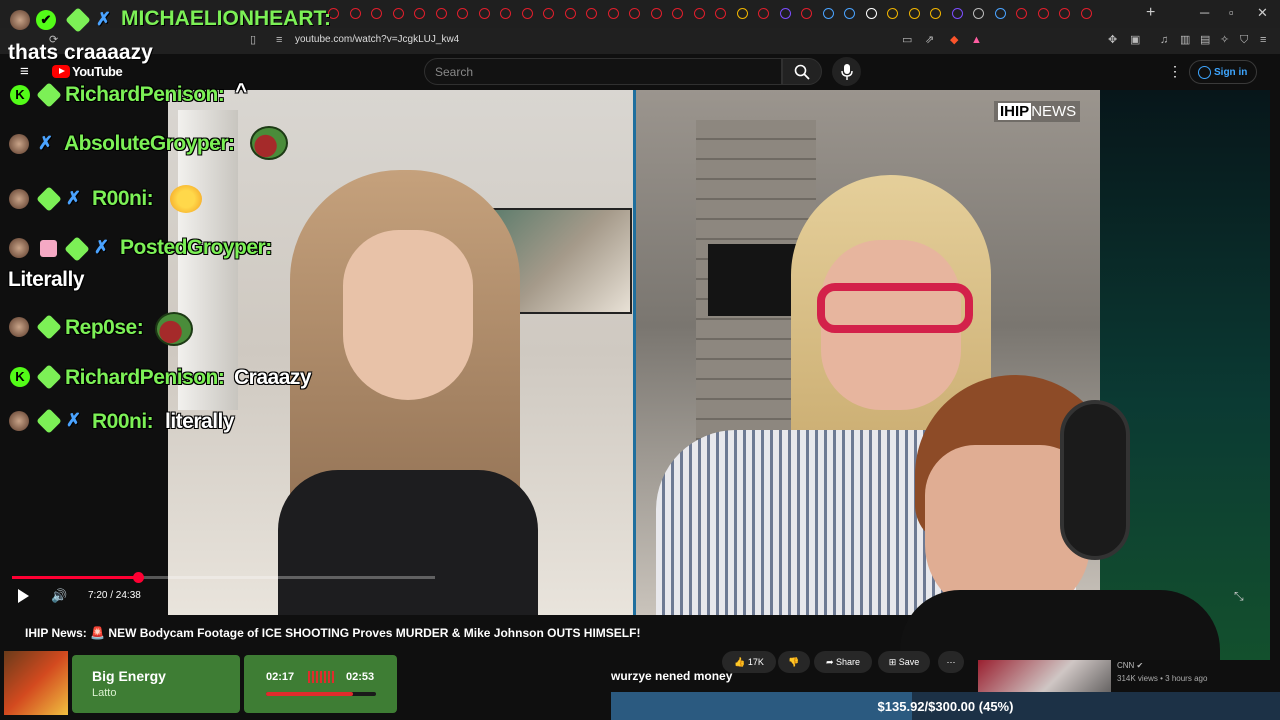 The height and width of the screenshot is (720, 1280). Describe the element at coordinates (139, 577) in the screenshot. I see `progress-scrubber` at that location.